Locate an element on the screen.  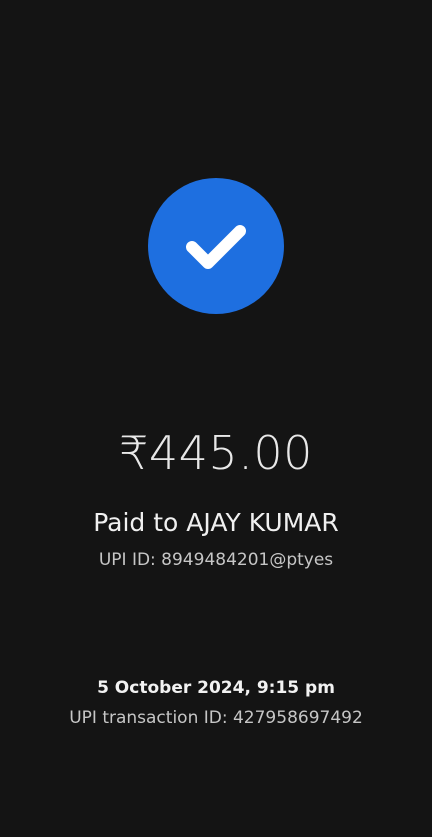
payee-upi-id: UPI ID: 8949484201@ptyes is located at coordinates (216, 560).